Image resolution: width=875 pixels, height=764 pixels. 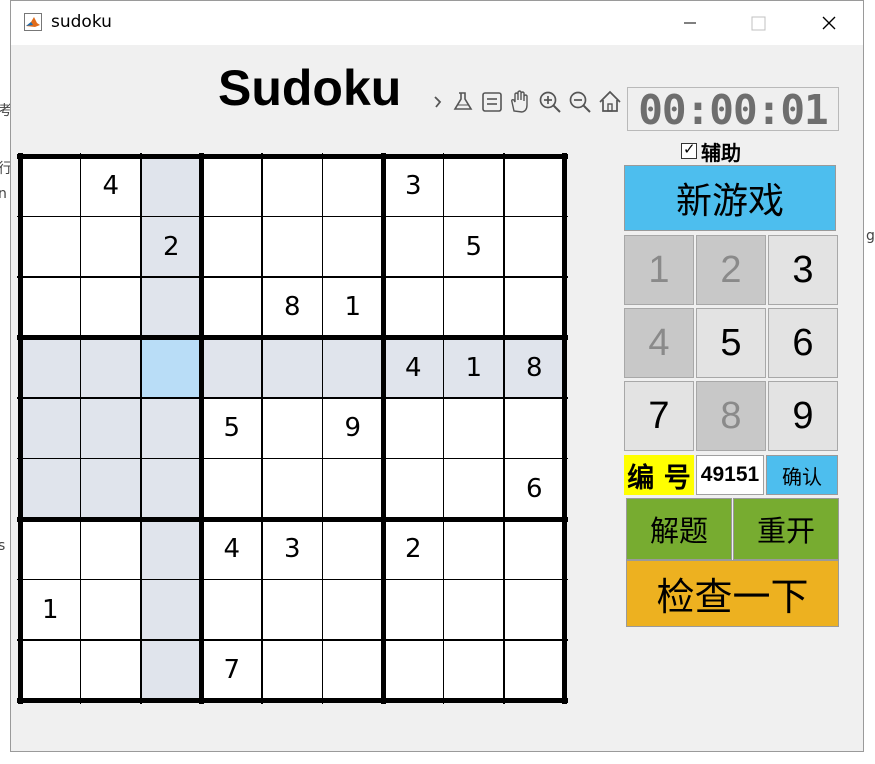 What do you see at coordinates (171, 488) in the screenshot?
I see `sudoku-cell-r6-c3` at bounding box center [171, 488].